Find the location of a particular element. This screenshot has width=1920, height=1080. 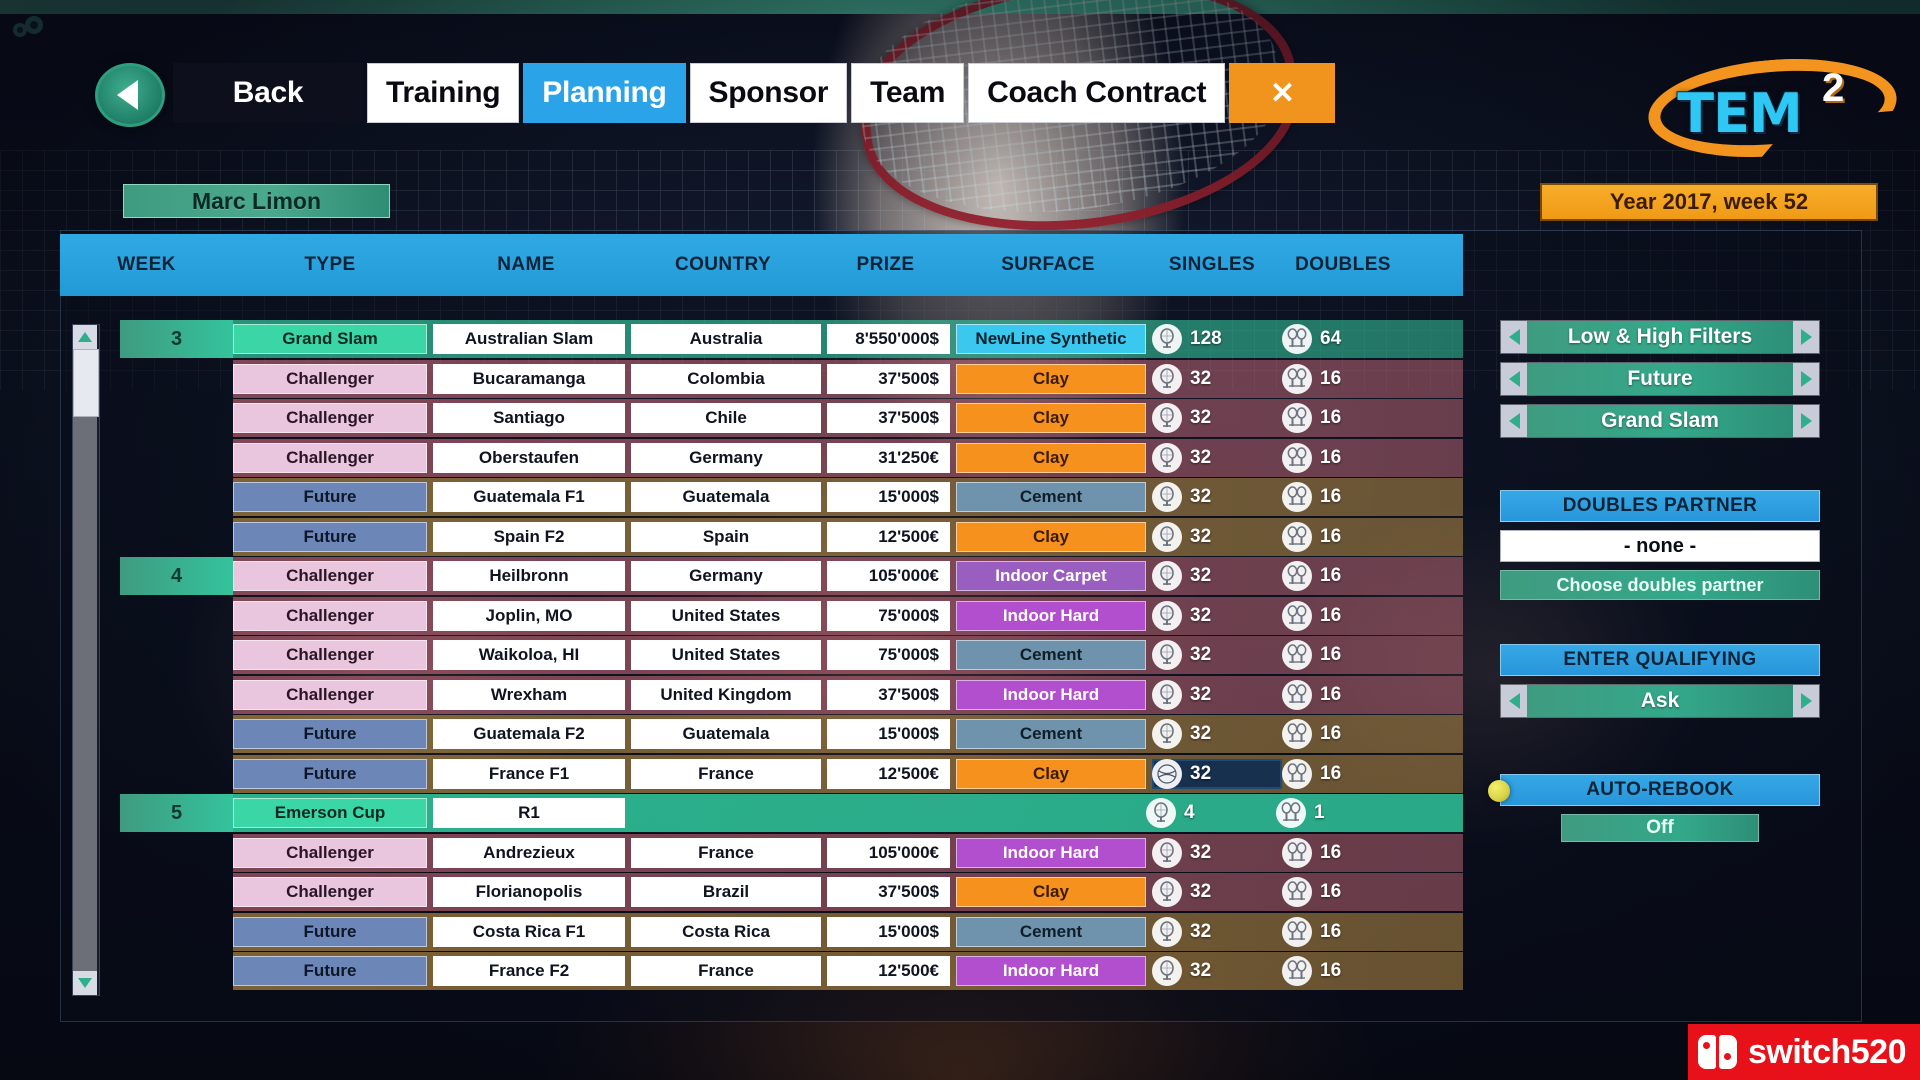

name-cell: Spain F2 is located at coordinates (529, 536).